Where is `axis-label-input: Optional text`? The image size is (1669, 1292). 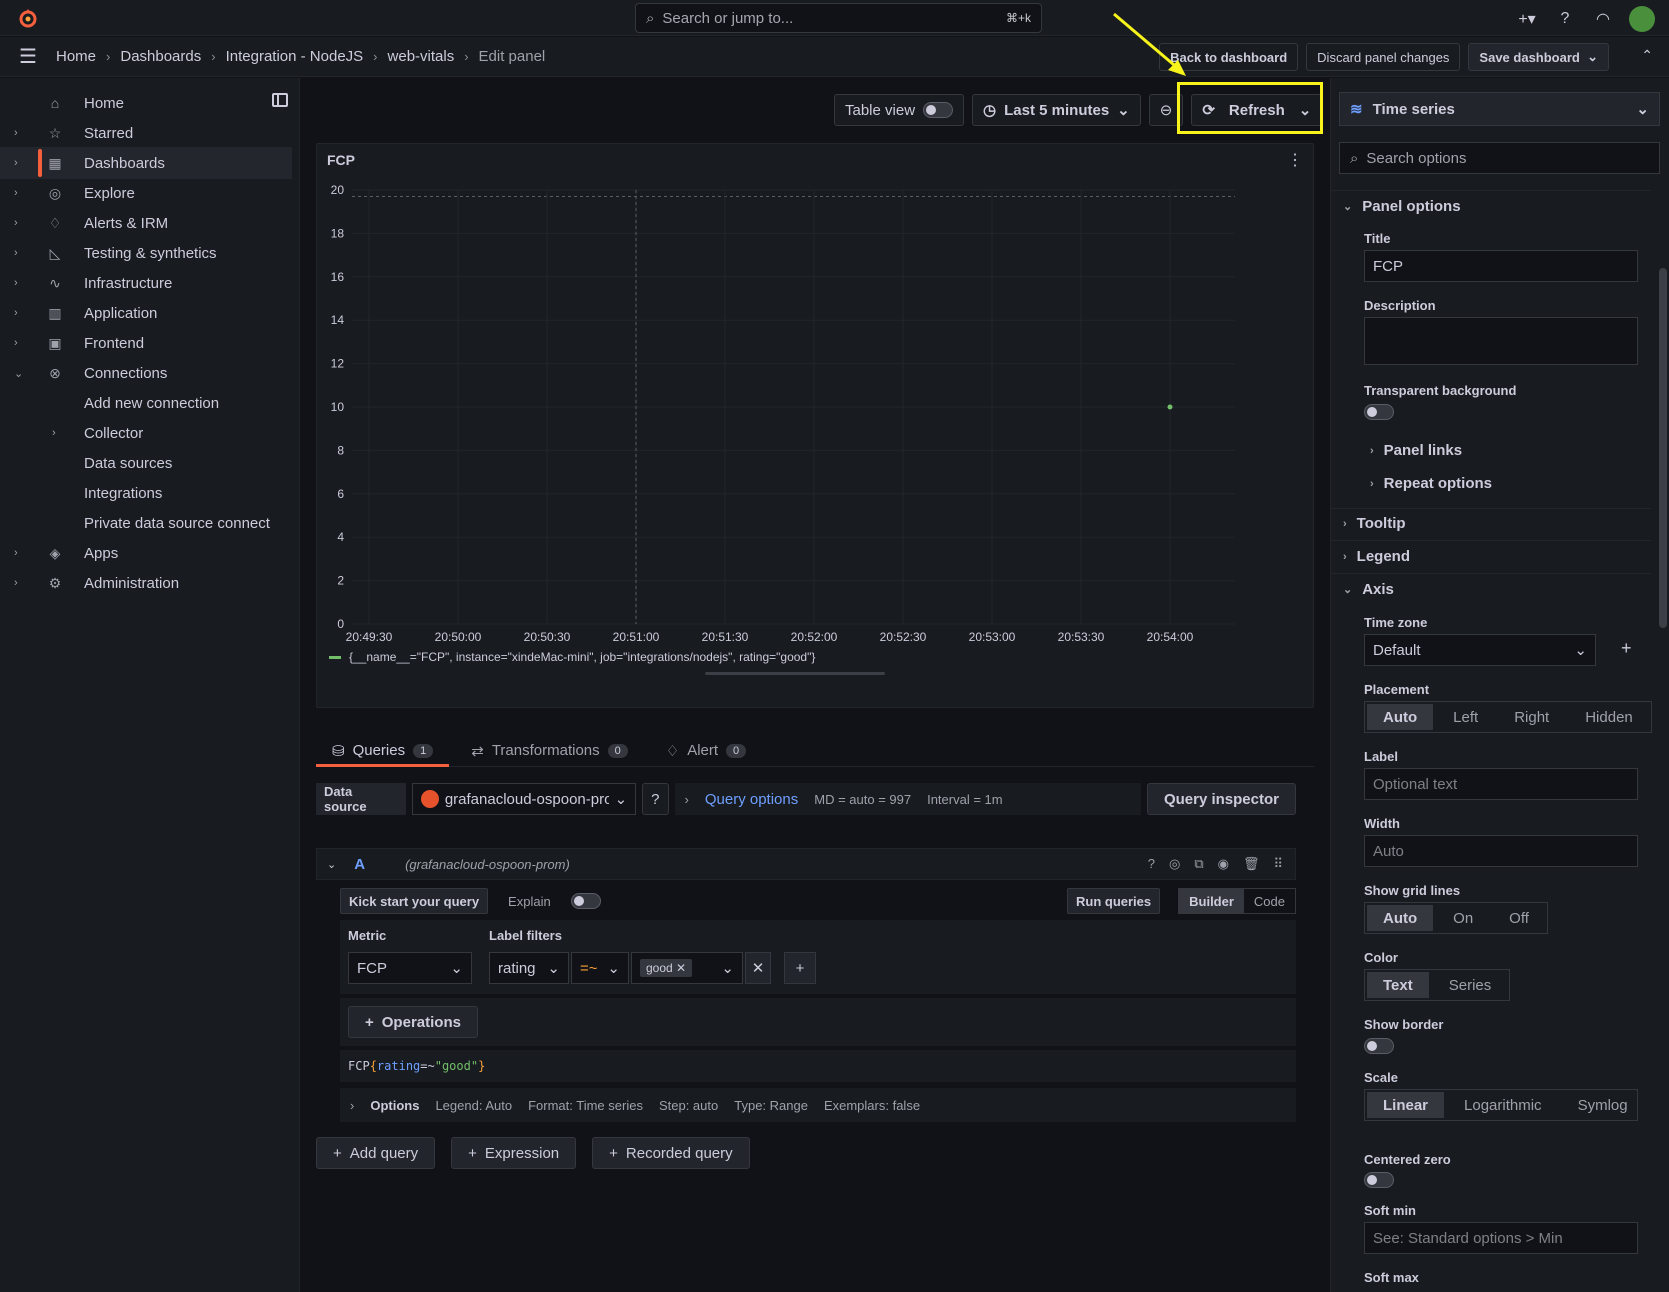
axis-label-input: Optional text is located at coordinates (1501, 784).